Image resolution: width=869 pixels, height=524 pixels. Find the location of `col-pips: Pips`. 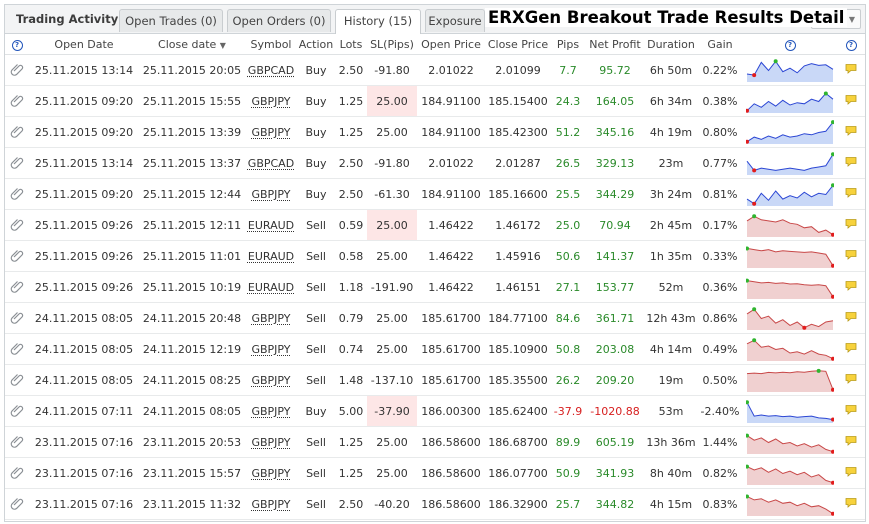

col-pips: Pips is located at coordinates (568, 44).